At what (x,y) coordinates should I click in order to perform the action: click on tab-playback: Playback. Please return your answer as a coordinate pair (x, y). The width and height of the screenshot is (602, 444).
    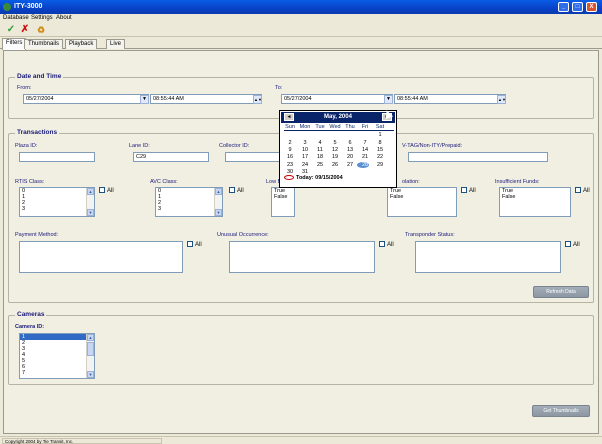
    Looking at the image, I should click on (81, 44).